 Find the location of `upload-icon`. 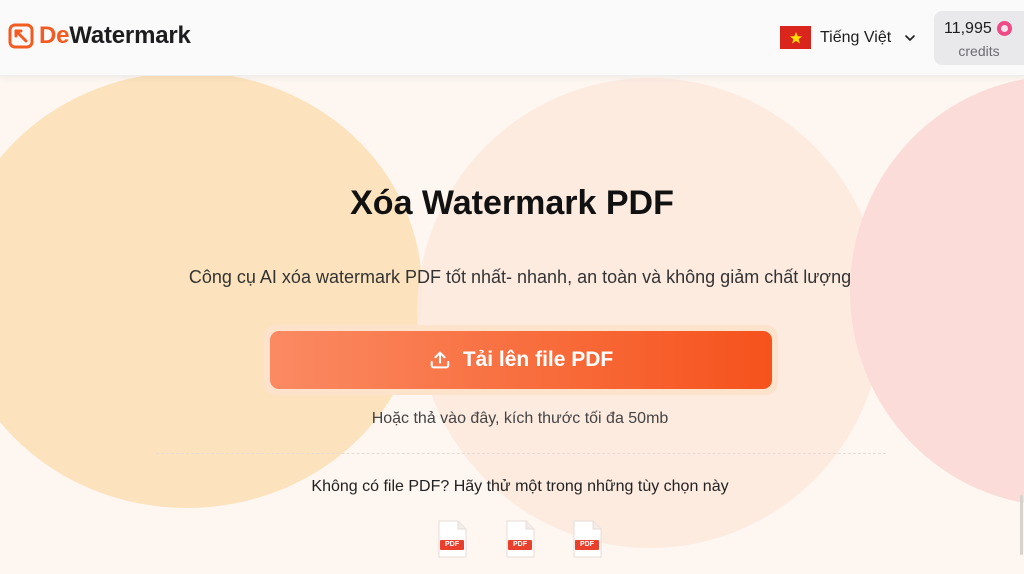

upload-icon is located at coordinates (439, 360).